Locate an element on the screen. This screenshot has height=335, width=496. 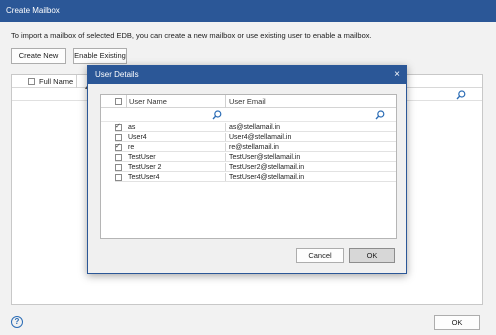
user-email-filter-input is located at coordinates (307, 114).